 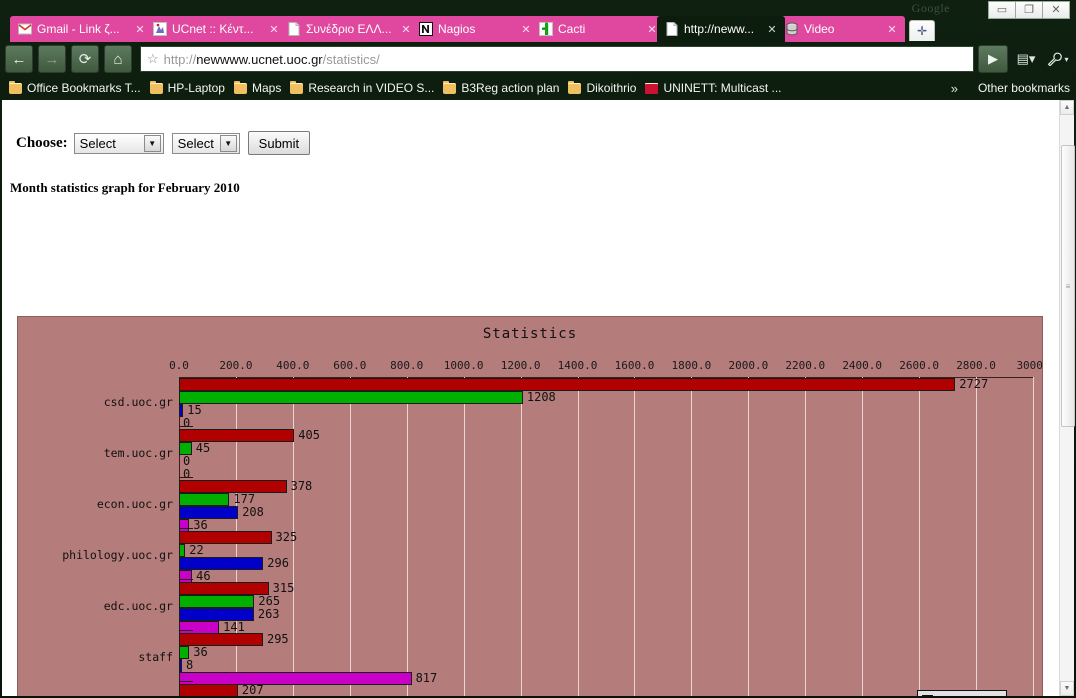 What do you see at coordinates (294, 29) in the screenshot?
I see `page-icon` at bounding box center [294, 29].